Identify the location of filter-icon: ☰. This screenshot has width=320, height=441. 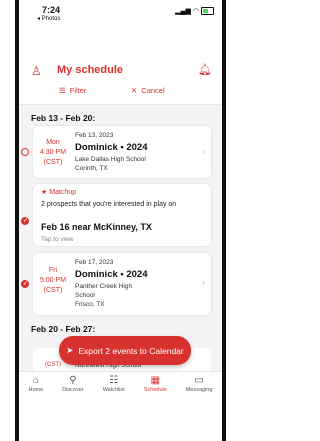
(62, 90).